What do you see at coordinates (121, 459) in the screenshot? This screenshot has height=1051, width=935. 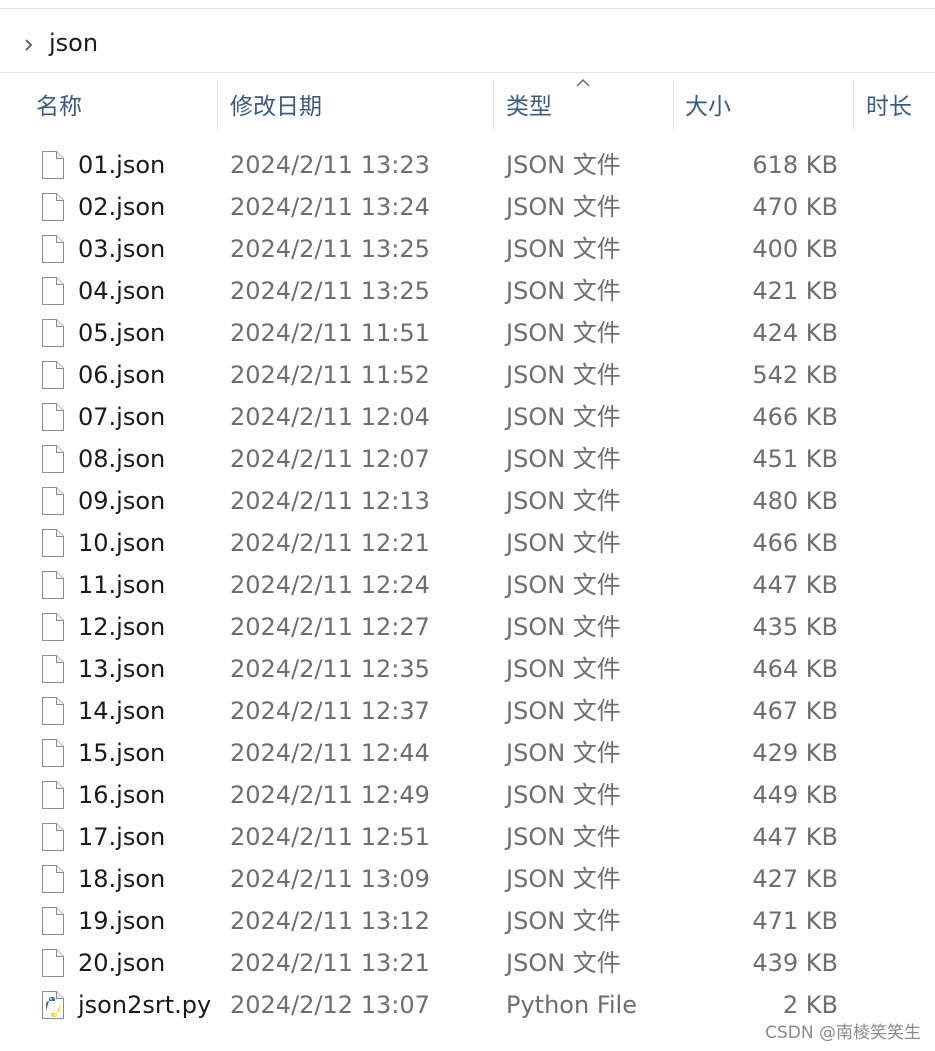 I see `file-name: 08.json` at bounding box center [121, 459].